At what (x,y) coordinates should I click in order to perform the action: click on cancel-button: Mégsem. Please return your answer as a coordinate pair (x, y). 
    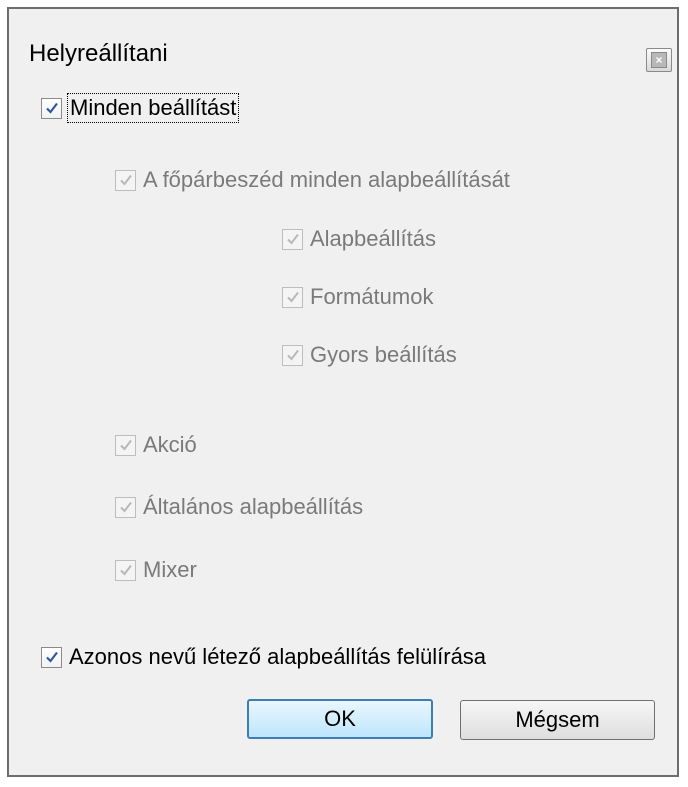
    Looking at the image, I should click on (557, 720).